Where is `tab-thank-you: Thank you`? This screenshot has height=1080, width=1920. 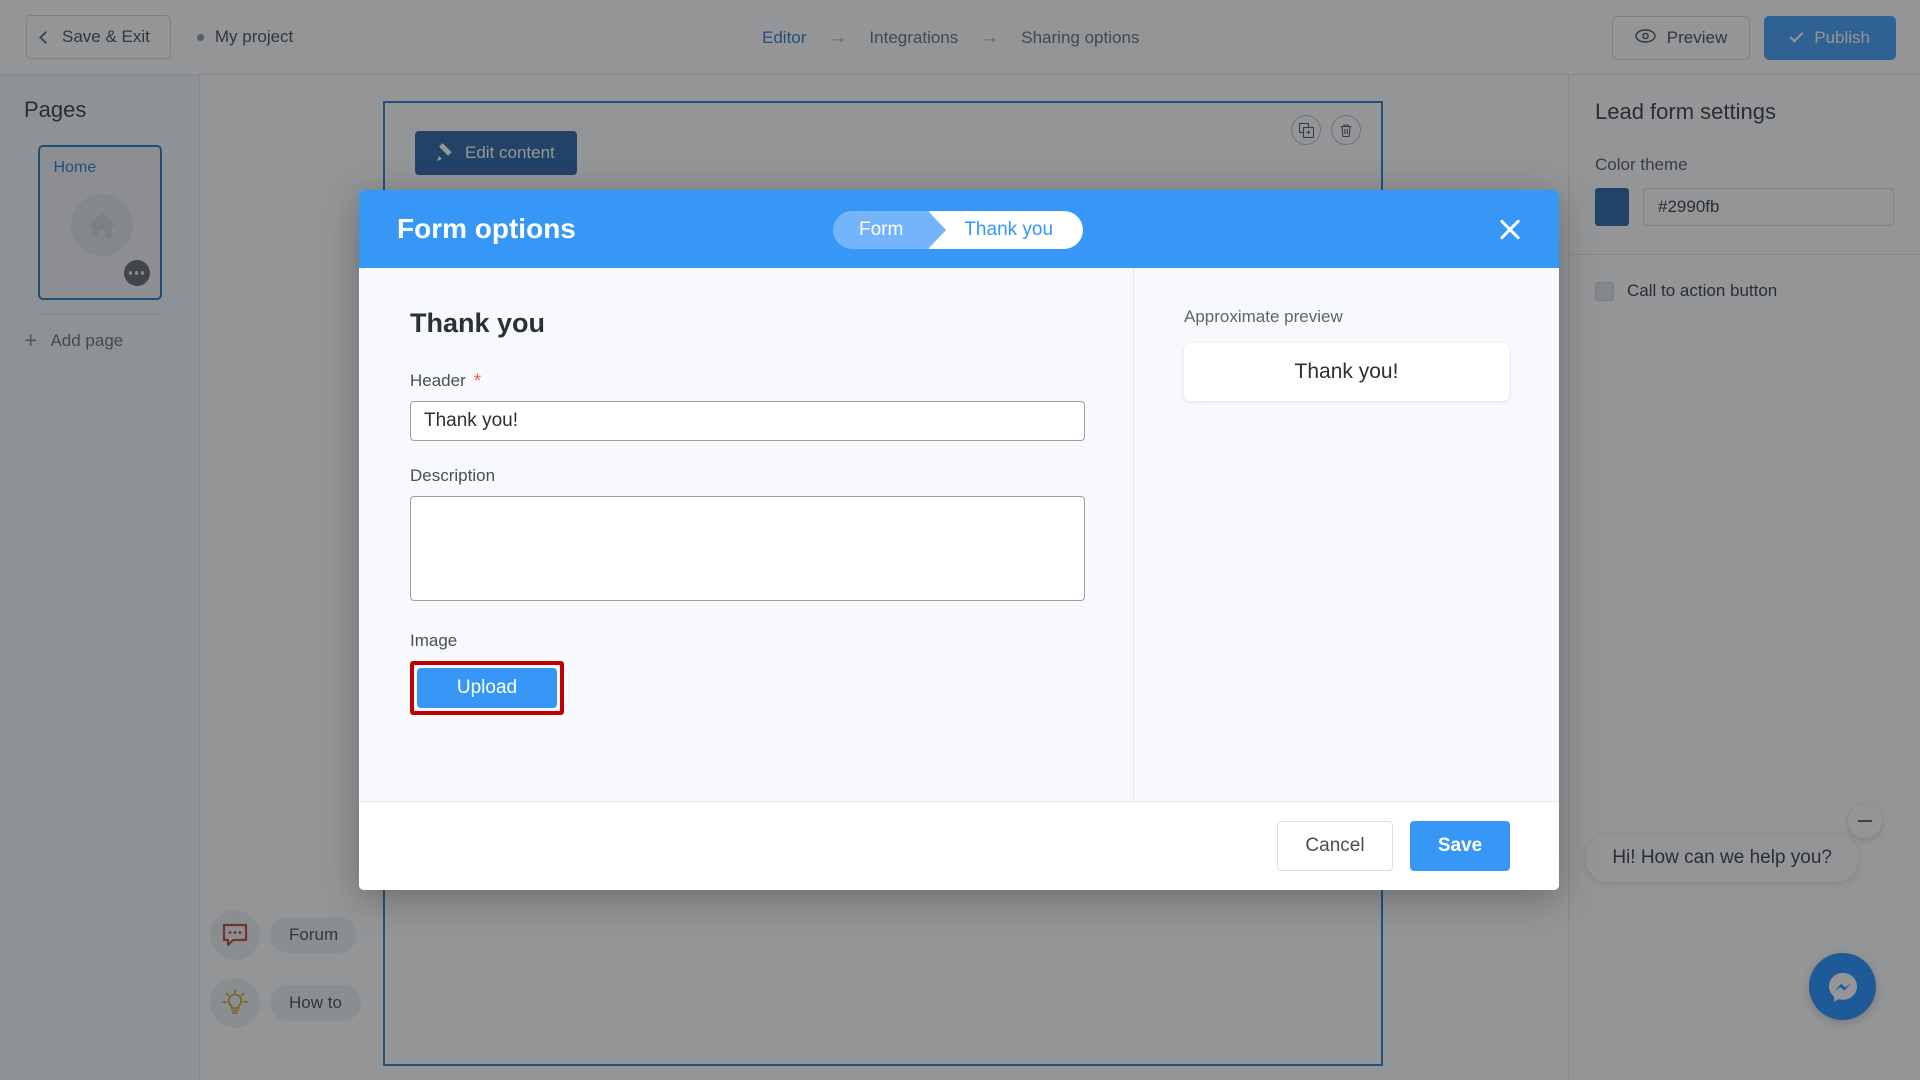 tab-thank-you: Thank you is located at coordinates (1005, 230).